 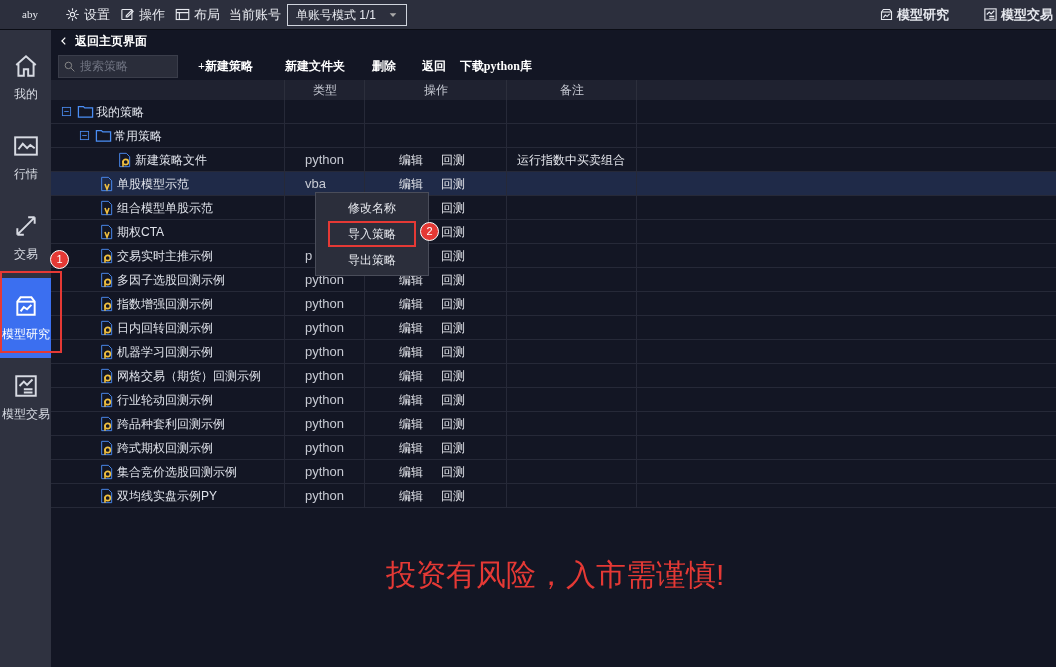 I want to click on strategy-name: 单股模型示范, so click(x=153, y=184).